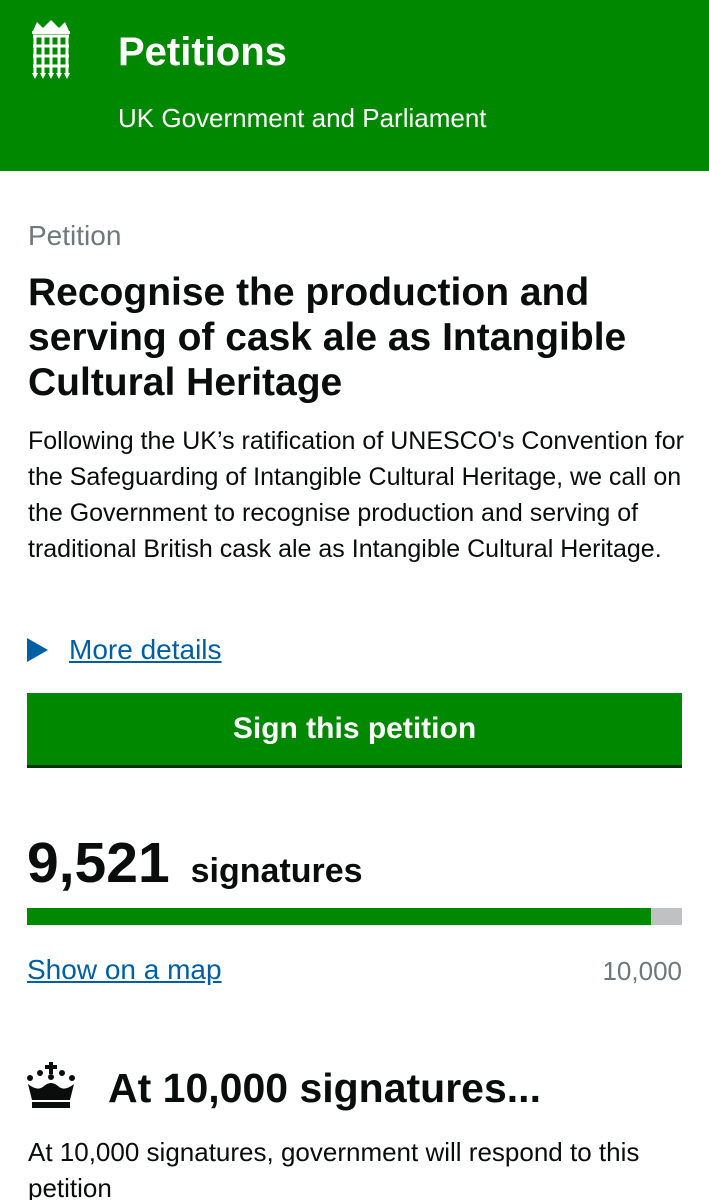  Describe the element at coordinates (302, 118) in the screenshot. I see `site-subtitle: UK Government and Parliament` at that location.